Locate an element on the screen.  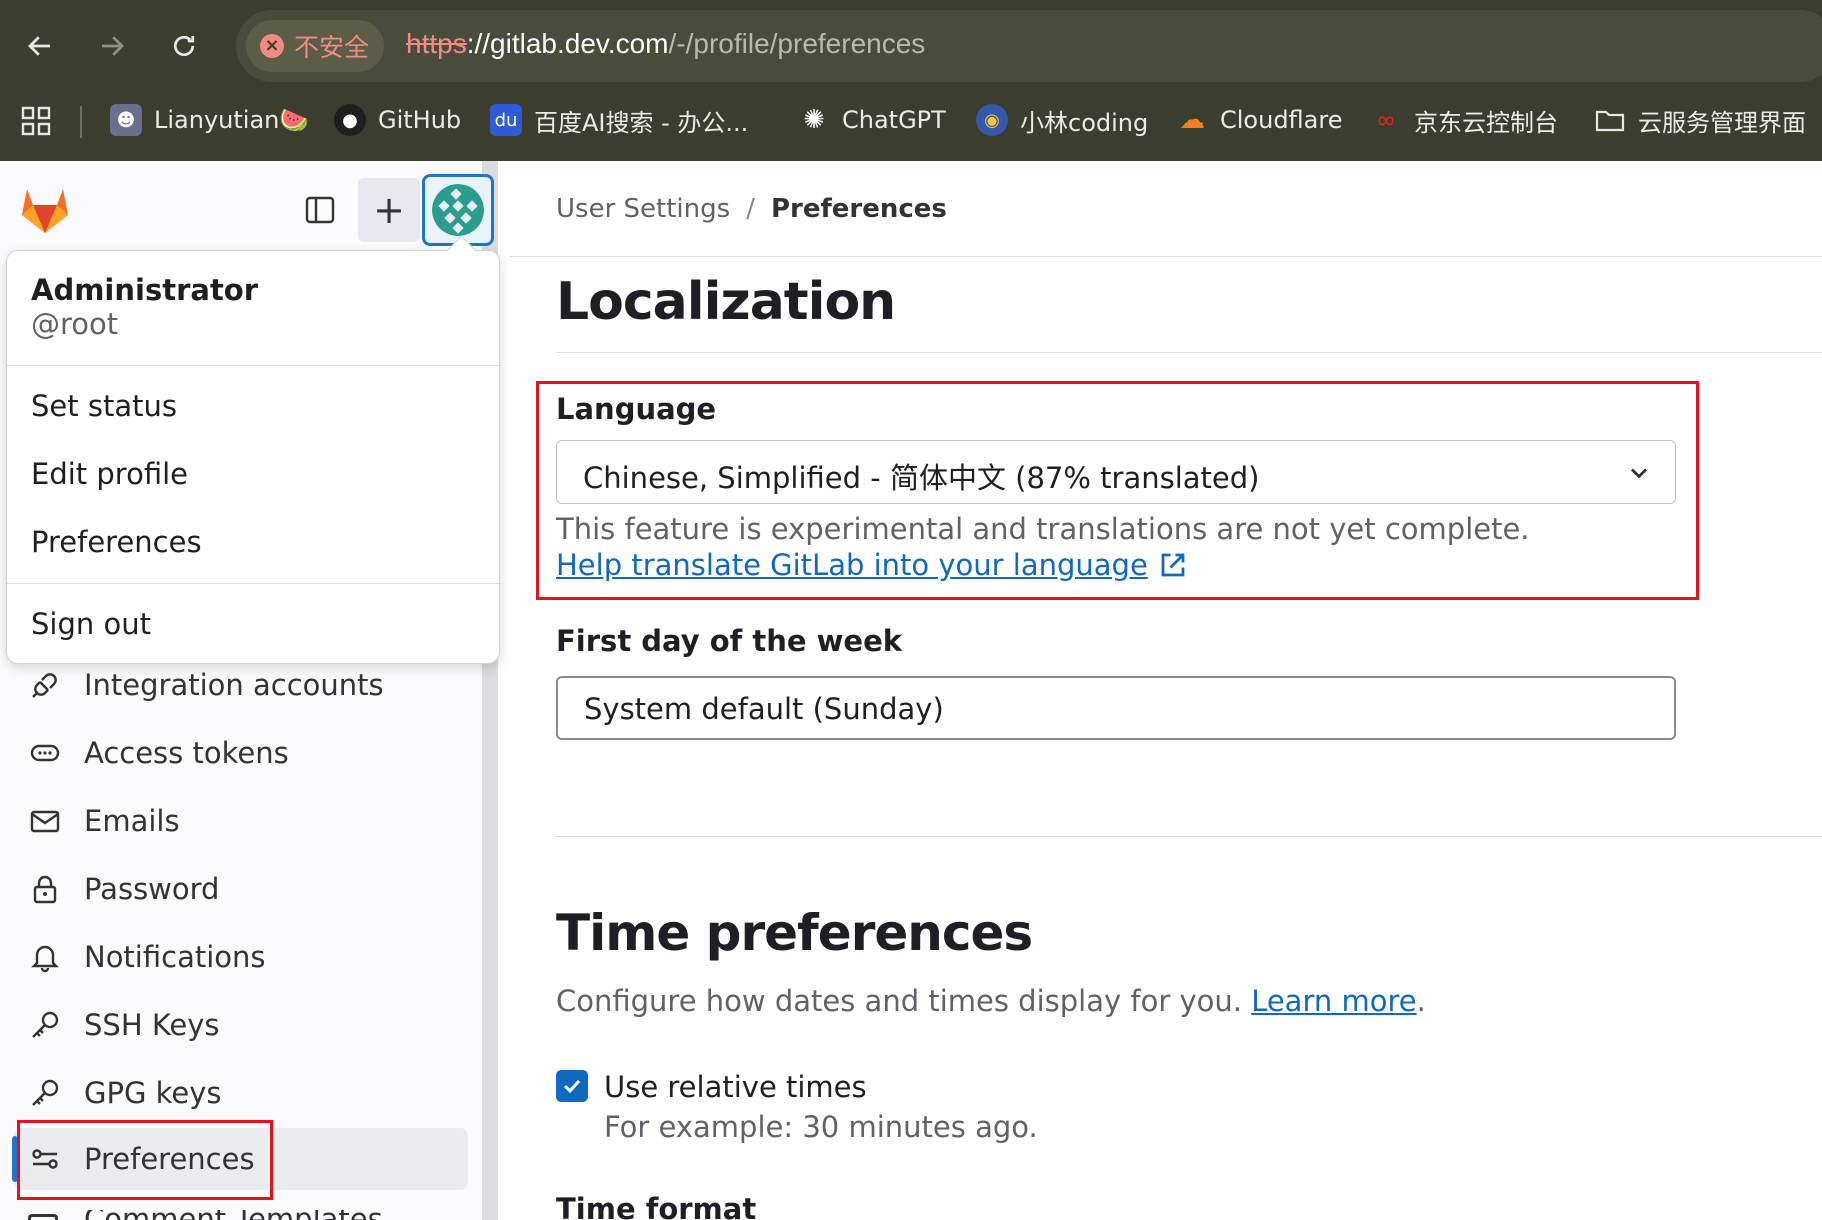
first-day-label: First day of the week is located at coordinates (729, 641).